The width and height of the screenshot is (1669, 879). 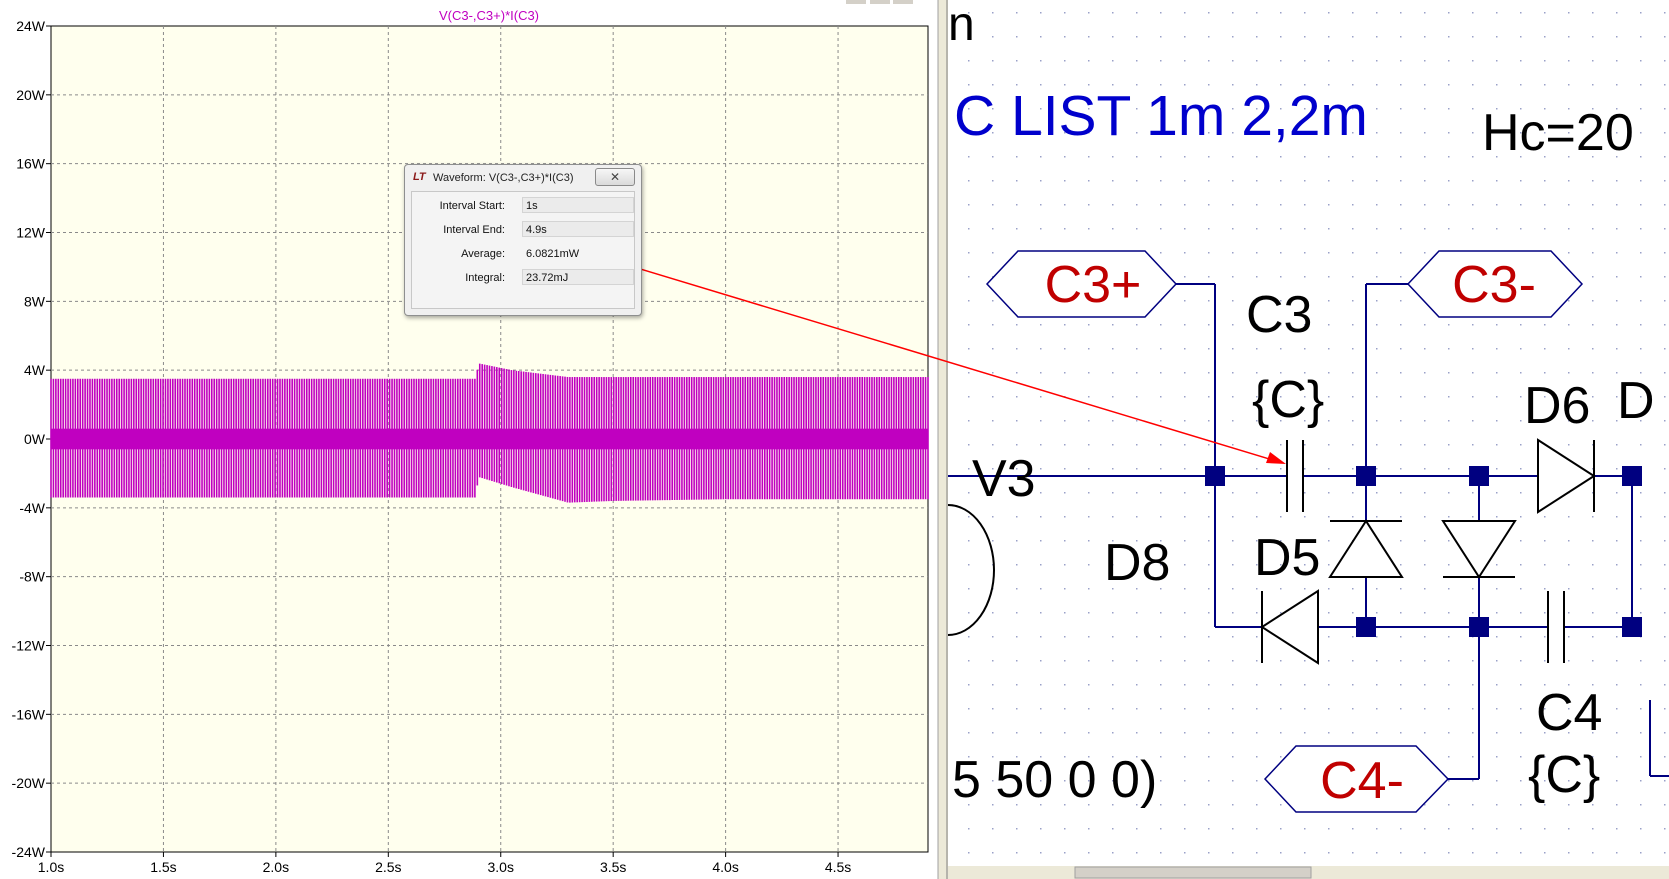 I want to click on interval-start-value: 1s, so click(x=578, y=205).